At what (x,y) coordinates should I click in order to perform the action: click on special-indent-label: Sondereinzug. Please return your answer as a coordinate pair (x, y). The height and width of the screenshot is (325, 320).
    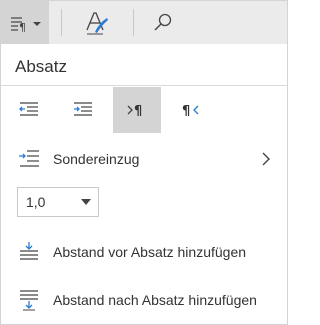
    Looking at the image, I should click on (96, 159).